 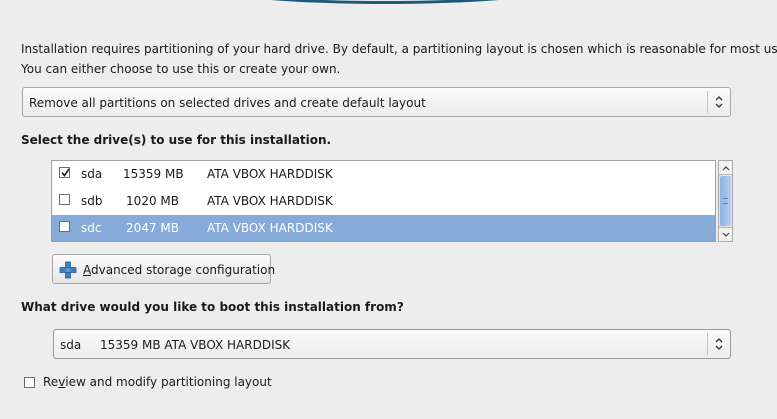 I want to click on drive-size: 15359 MB, so click(x=153, y=174).